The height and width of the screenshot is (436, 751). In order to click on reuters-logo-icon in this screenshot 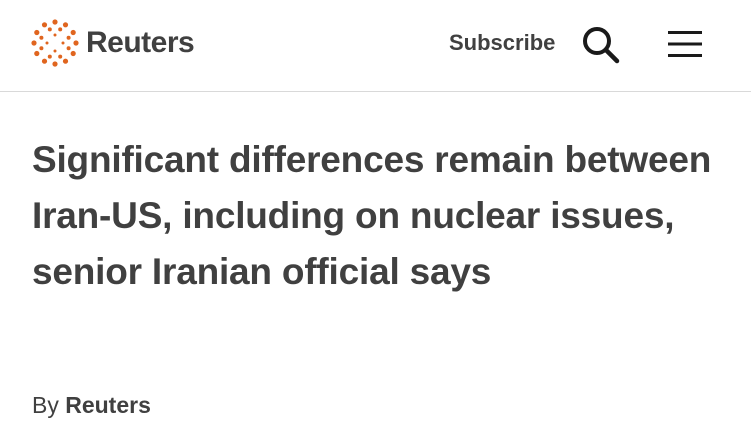, I will do `click(55, 43)`.